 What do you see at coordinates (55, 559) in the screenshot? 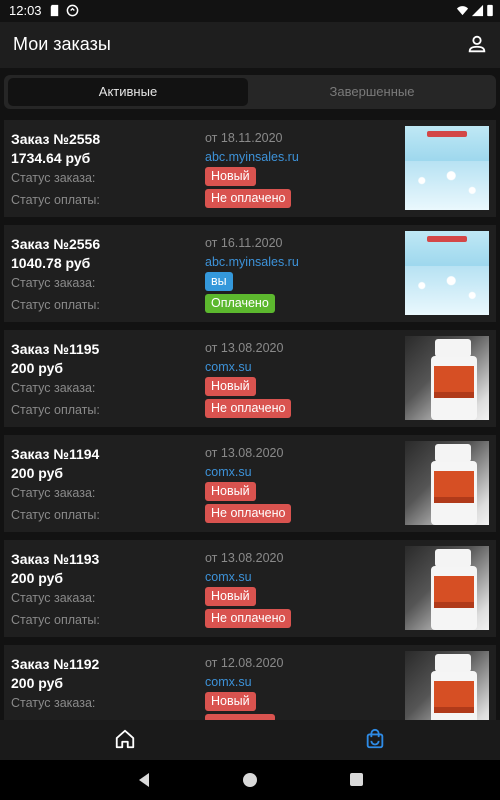
I see `order-title: Заказ №1193` at bounding box center [55, 559].